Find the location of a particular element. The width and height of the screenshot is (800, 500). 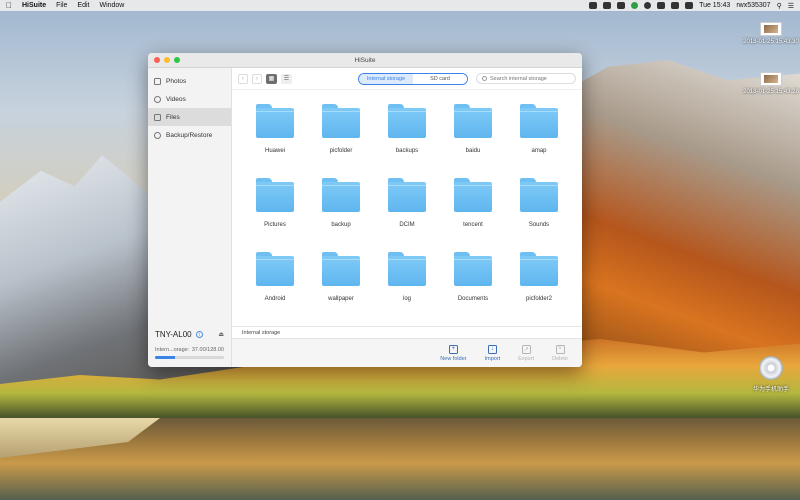

import-icon: ↓ is located at coordinates (492, 349).